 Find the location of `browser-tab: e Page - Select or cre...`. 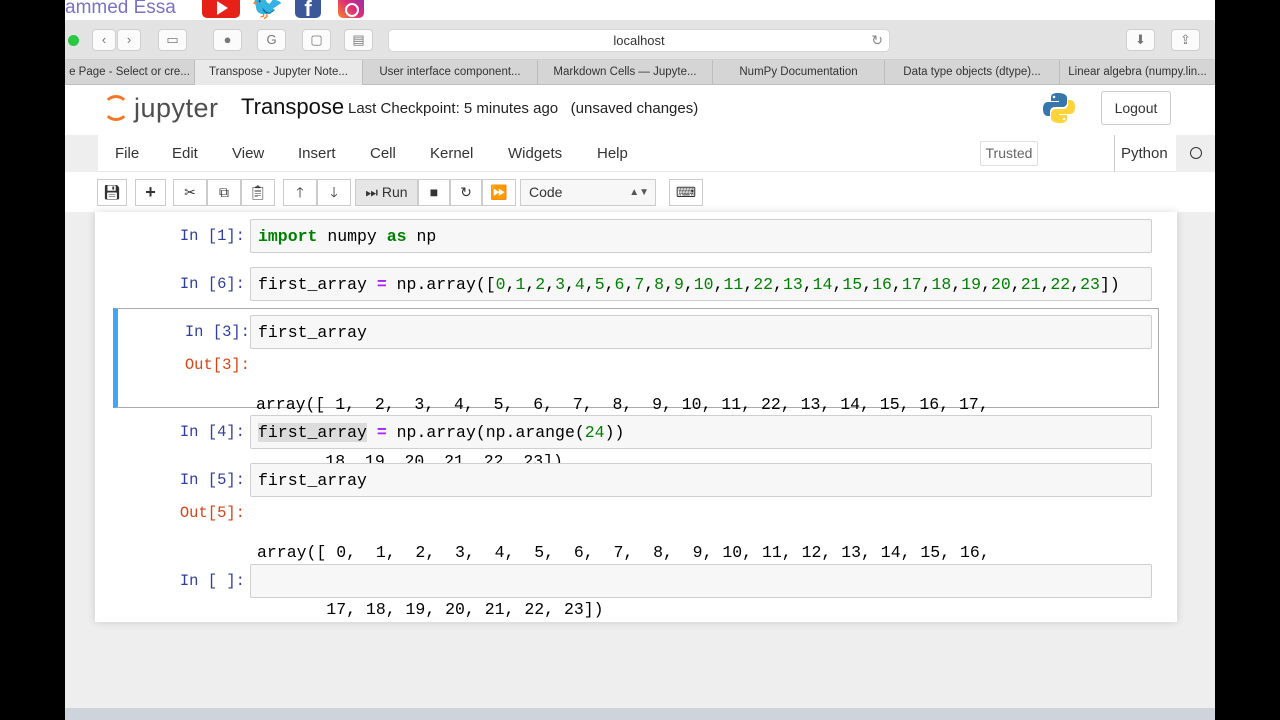

browser-tab: e Page - Select or cre... is located at coordinates (130, 72).